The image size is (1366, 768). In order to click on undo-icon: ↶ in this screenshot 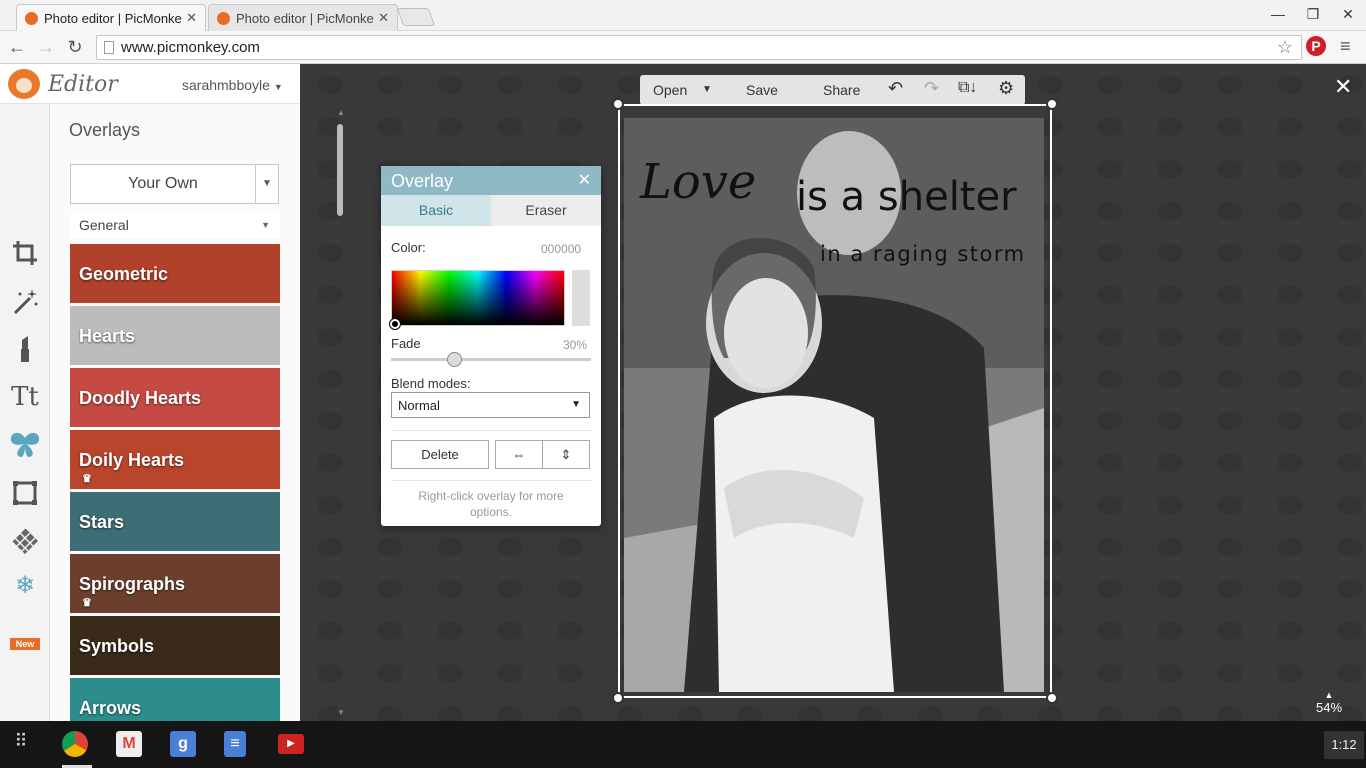, I will do `click(895, 88)`.